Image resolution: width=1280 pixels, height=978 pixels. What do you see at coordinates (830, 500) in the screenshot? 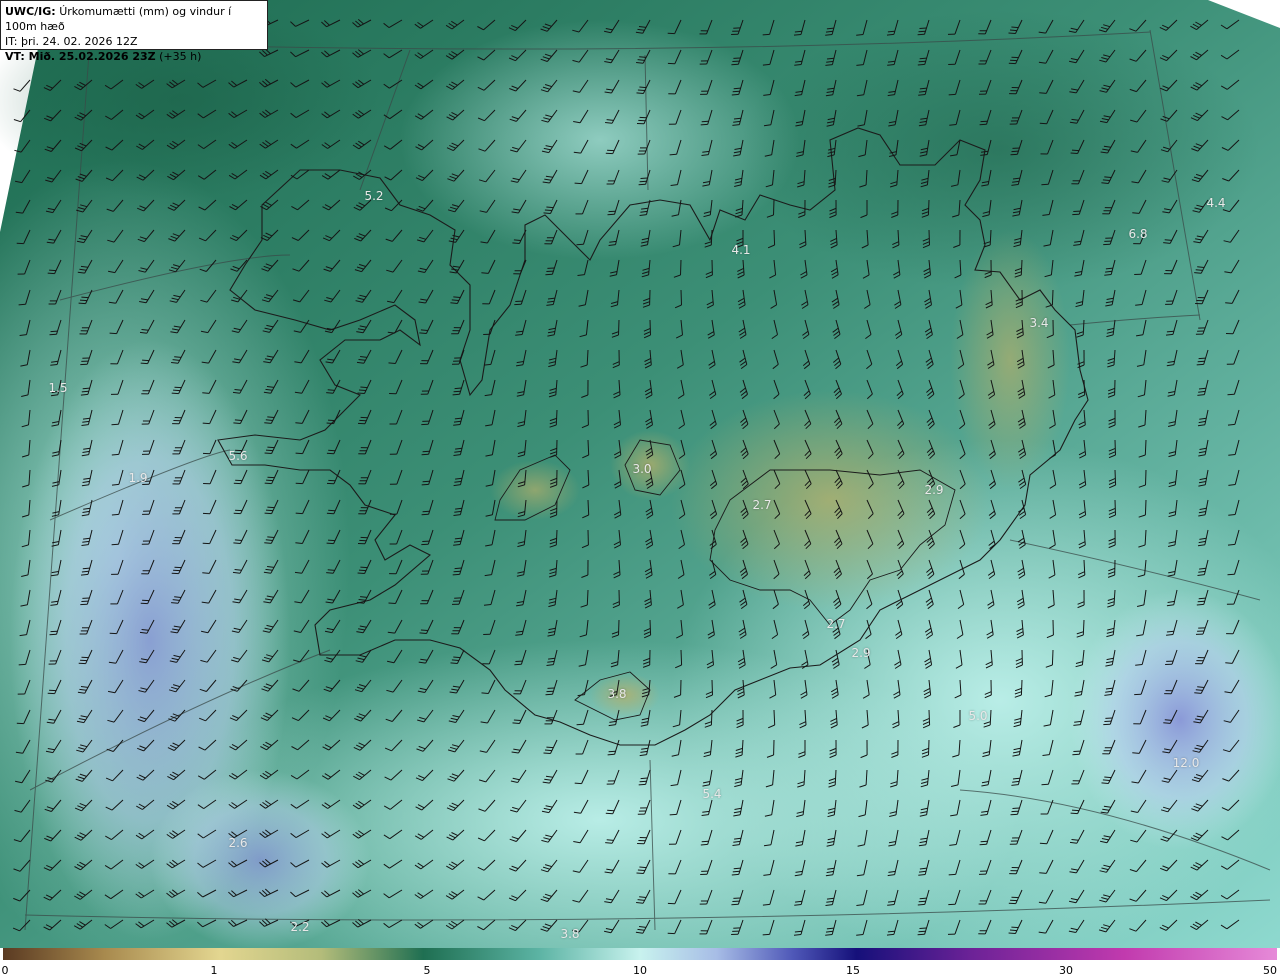
I see `olive-zone-center` at bounding box center [830, 500].